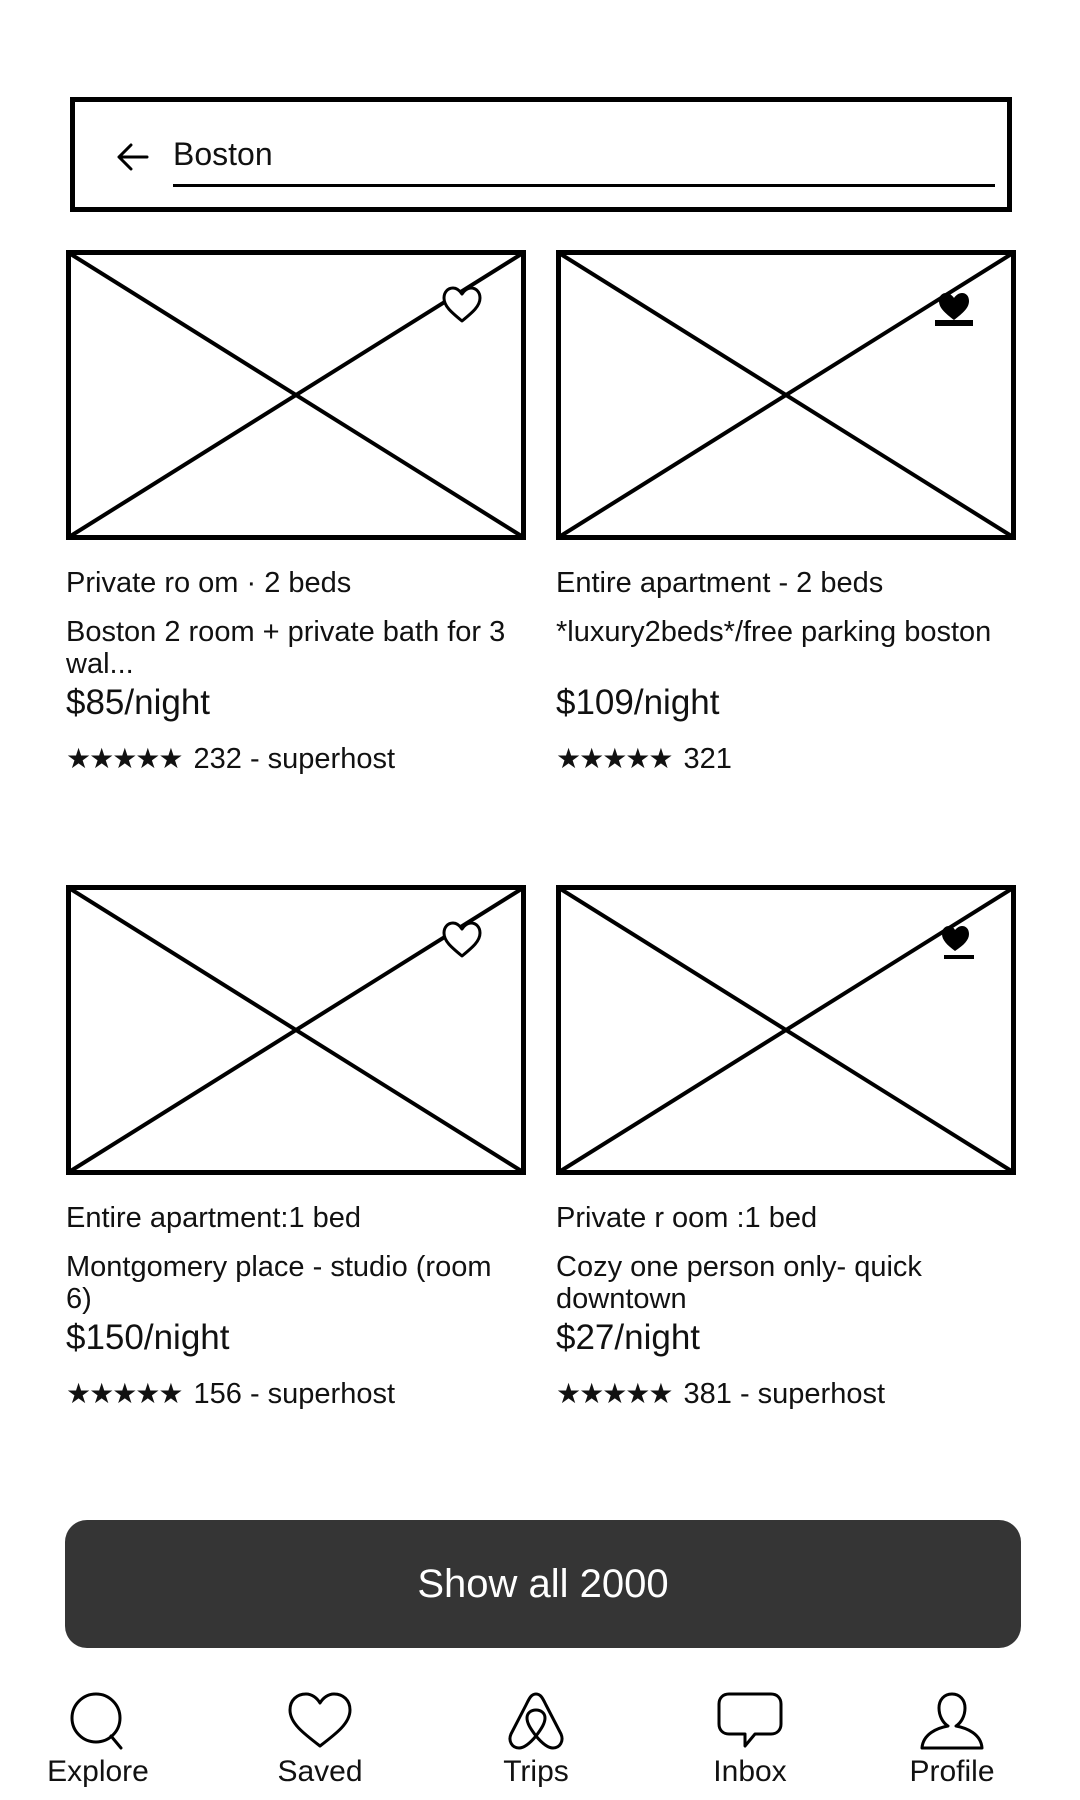 This screenshot has height=1800, width=1080. Describe the element at coordinates (536, 1771) in the screenshot. I see `nav-label: Trips` at that location.